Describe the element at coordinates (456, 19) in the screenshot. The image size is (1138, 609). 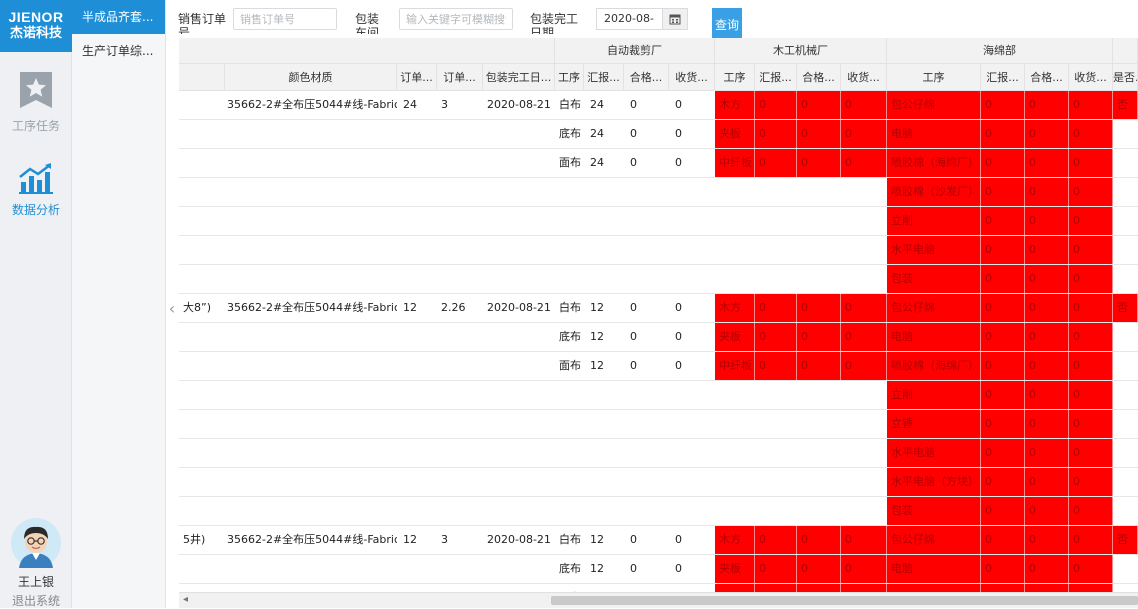
I see `workshop-input` at that location.